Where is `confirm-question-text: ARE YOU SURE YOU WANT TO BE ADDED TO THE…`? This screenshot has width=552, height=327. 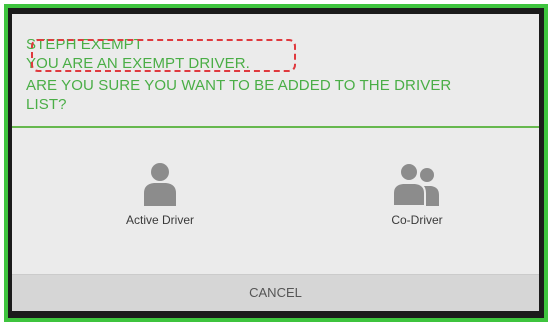
confirm-question-text: ARE YOU SURE YOU WANT TO BE ADDED TO THE… is located at coordinates (239, 85).